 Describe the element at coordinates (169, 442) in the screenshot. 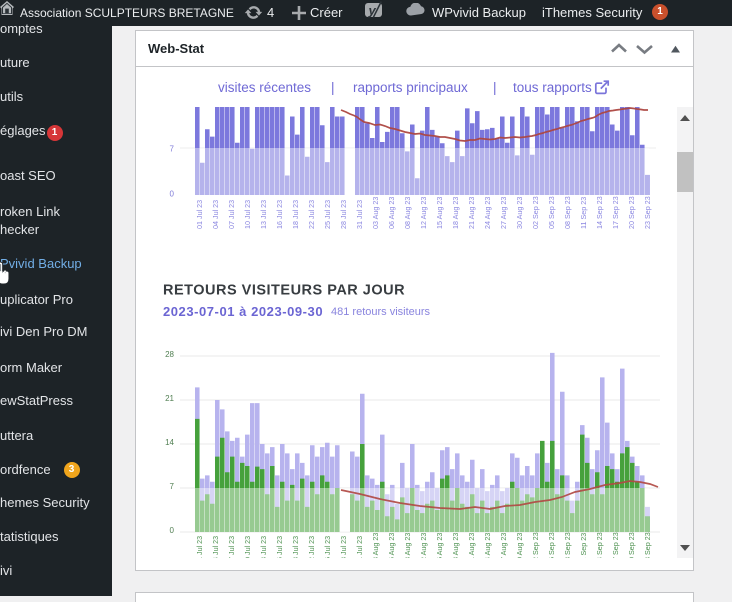

I see `svg-text: 14` at that location.